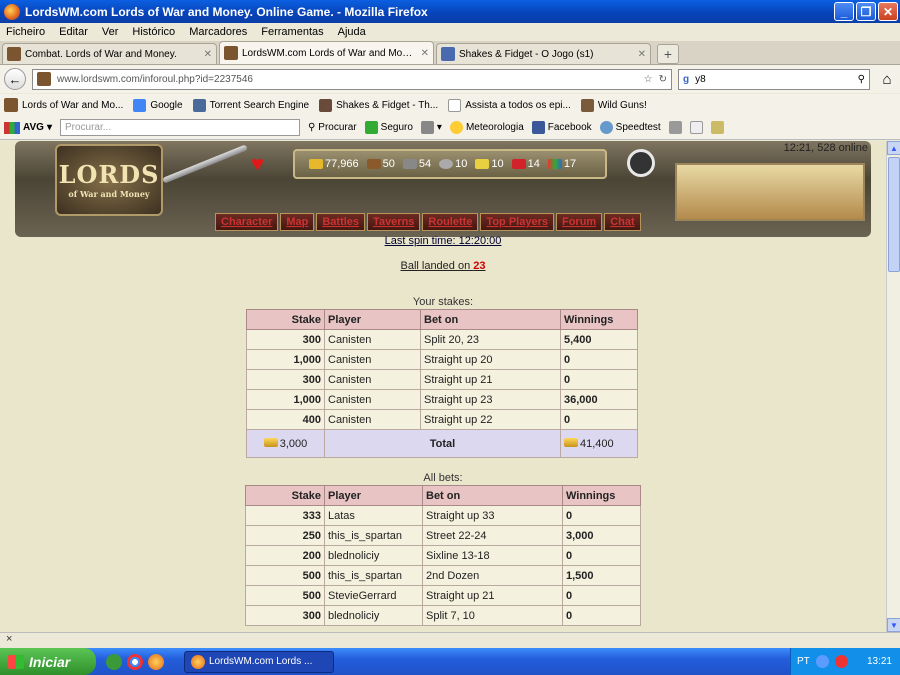 The width and height of the screenshot is (900, 675). What do you see at coordinates (717, 127) in the screenshot?
I see `snapshot-button` at bounding box center [717, 127].